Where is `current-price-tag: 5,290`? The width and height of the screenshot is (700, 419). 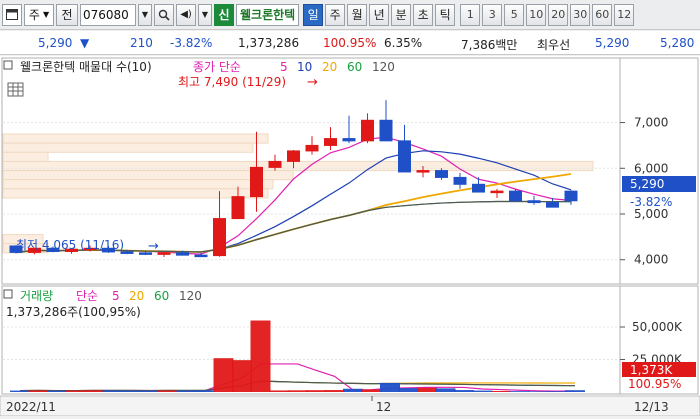 current-price-tag: 5,290 is located at coordinates (647, 184).